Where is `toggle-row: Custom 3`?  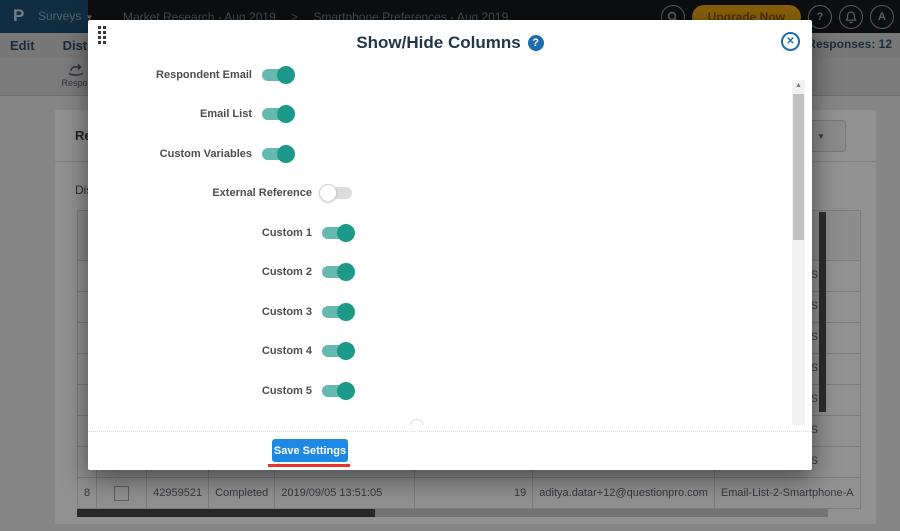
toggle-row: Custom 3 is located at coordinates (450, 312).